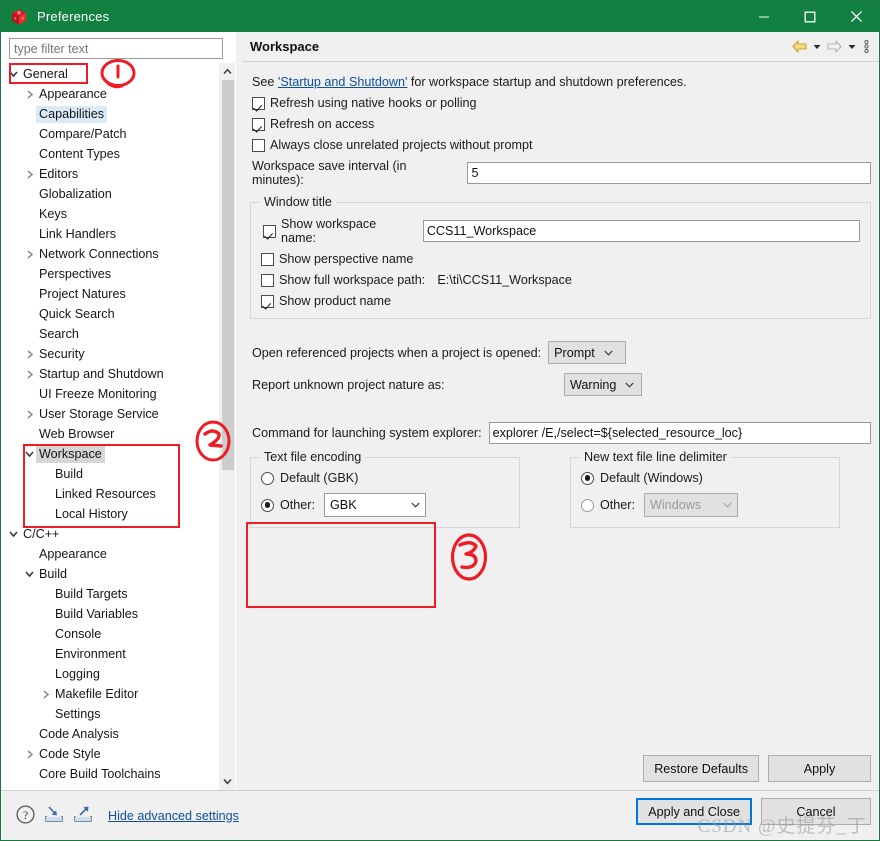 The height and width of the screenshot is (841, 880). What do you see at coordinates (83, 815) in the screenshot?
I see `export-icon` at bounding box center [83, 815].